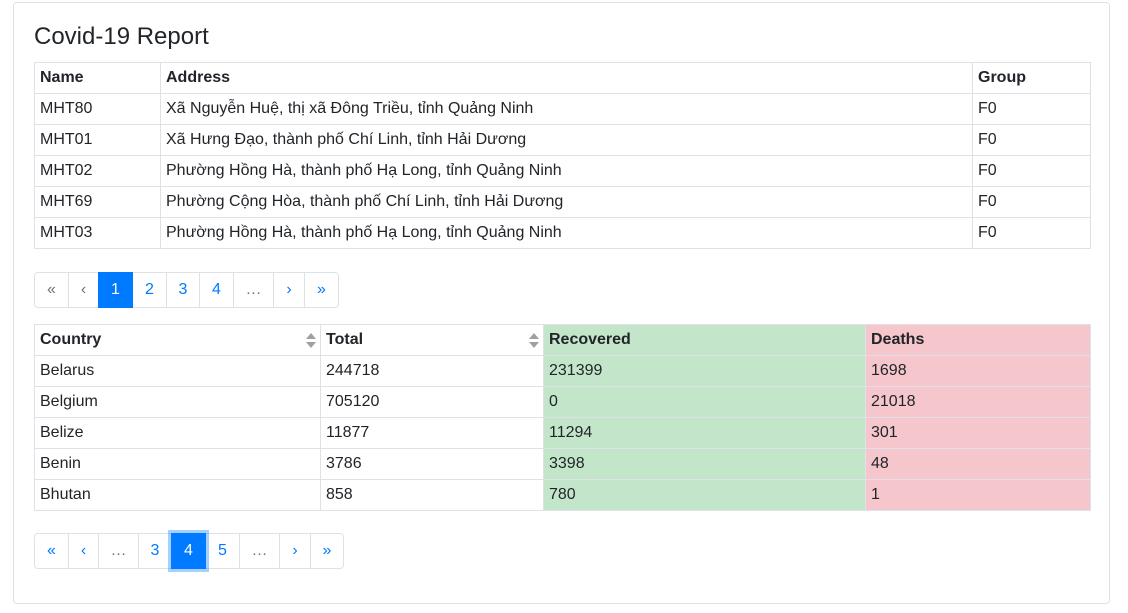 The width and height of the screenshot is (1128, 613). I want to click on stats-pagination: « ‹ … 3 4 5 … › », so click(189, 551).